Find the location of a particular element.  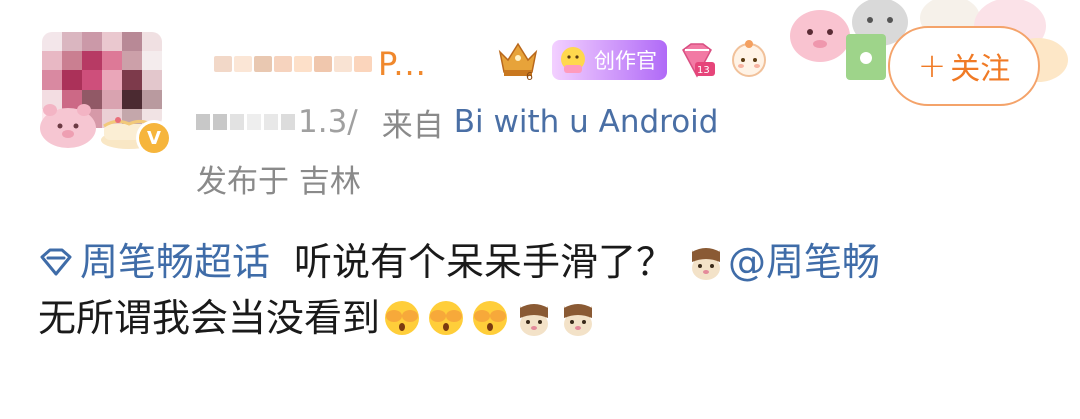

avatar: V is located at coordinates (104, 90).